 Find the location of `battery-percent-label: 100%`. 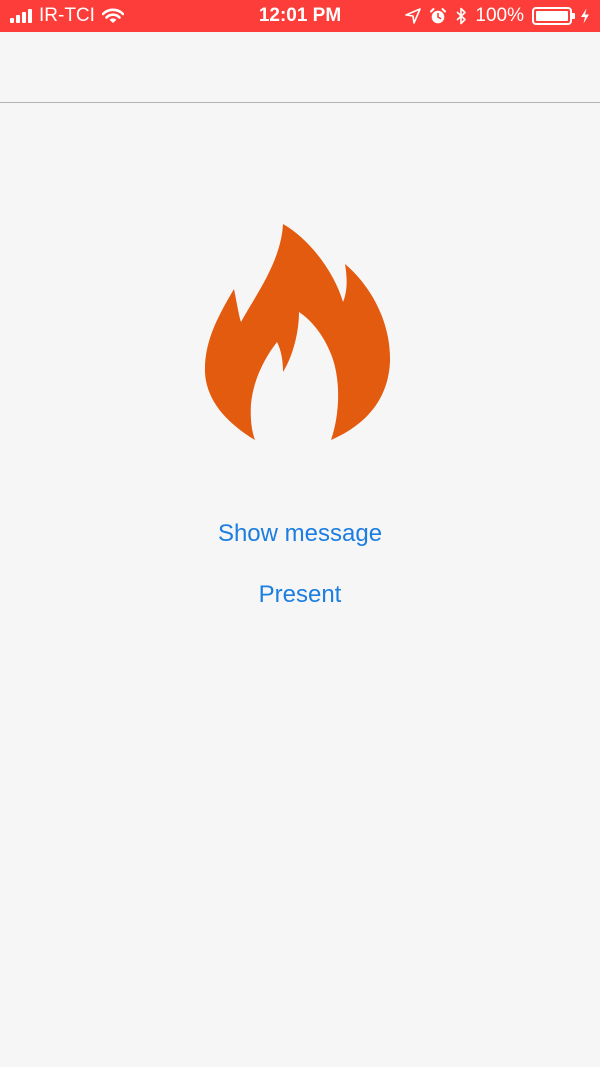

battery-percent-label: 100% is located at coordinates (499, 15).